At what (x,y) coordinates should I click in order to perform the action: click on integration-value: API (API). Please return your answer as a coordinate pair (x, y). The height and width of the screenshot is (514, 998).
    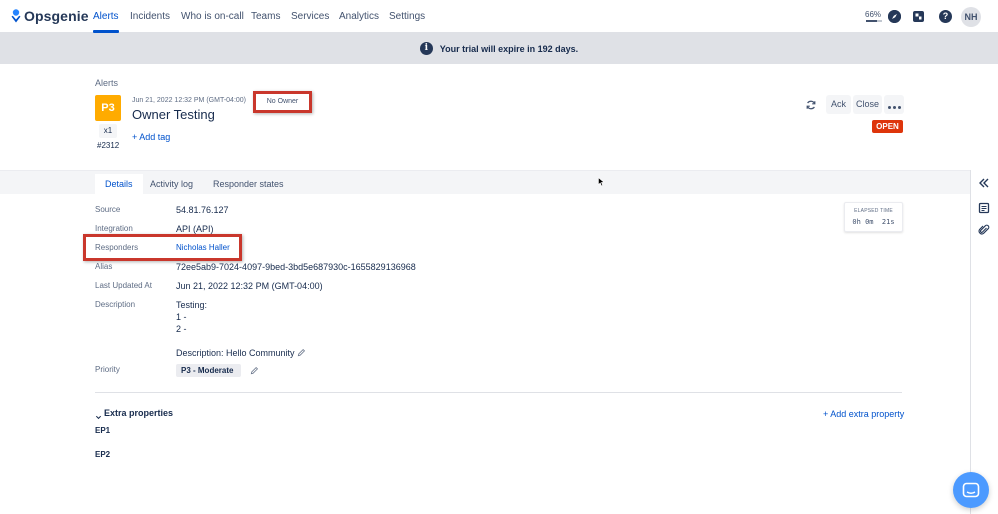
    Looking at the image, I should click on (195, 229).